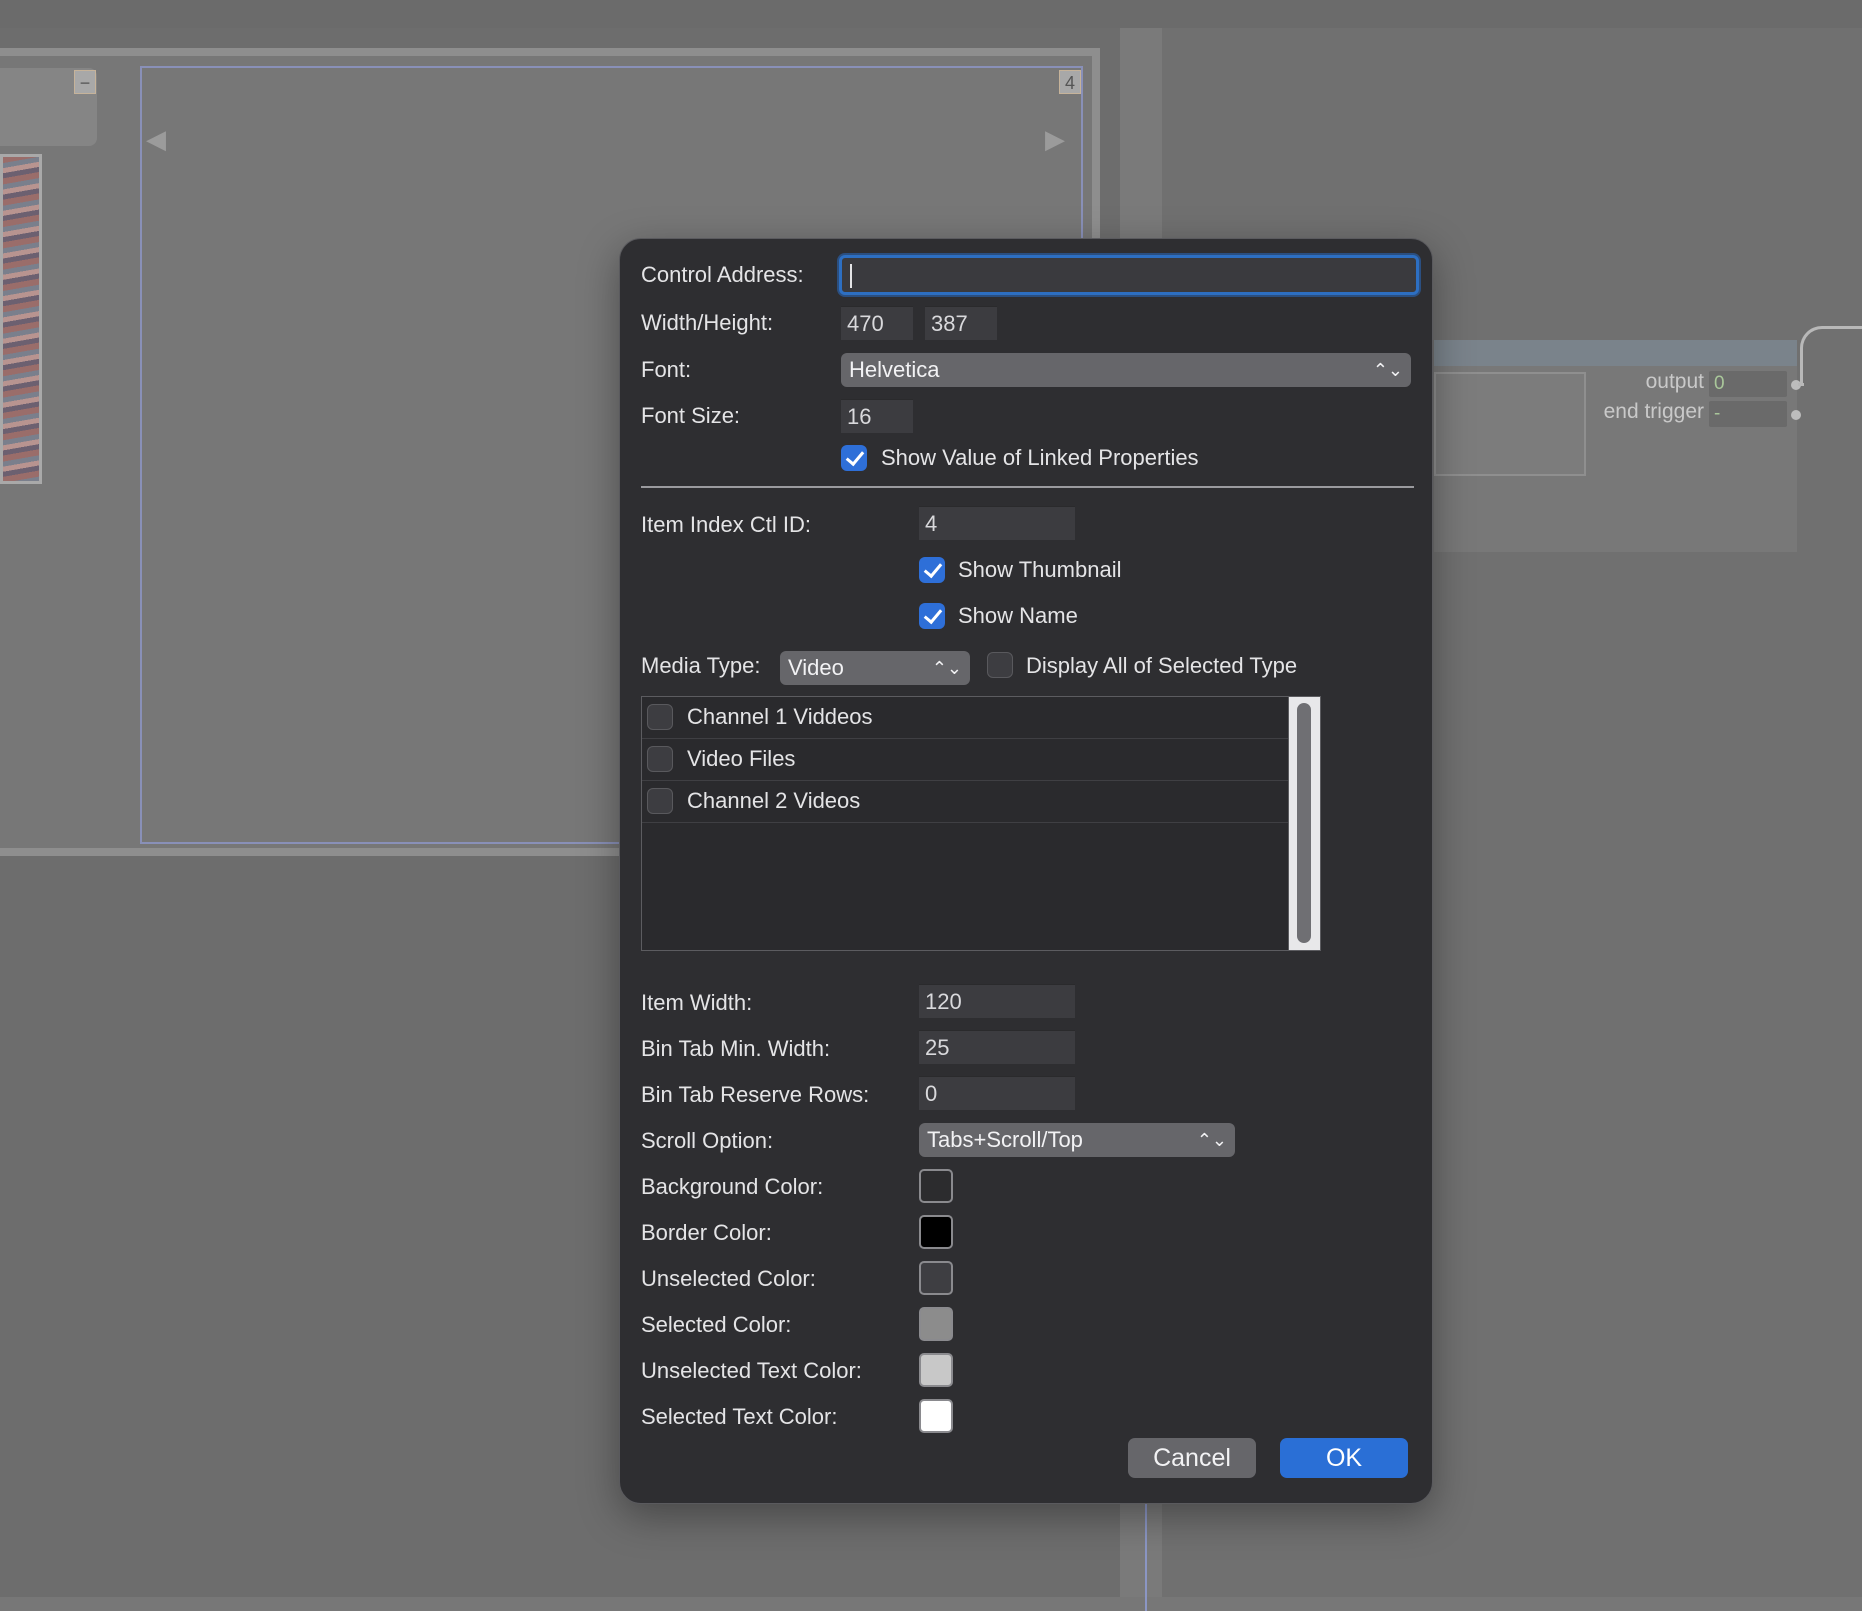 The height and width of the screenshot is (1611, 1862). Describe the element at coordinates (774, 800) in the screenshot. I see `list-item-label: Channel 2 Videos` at that location.